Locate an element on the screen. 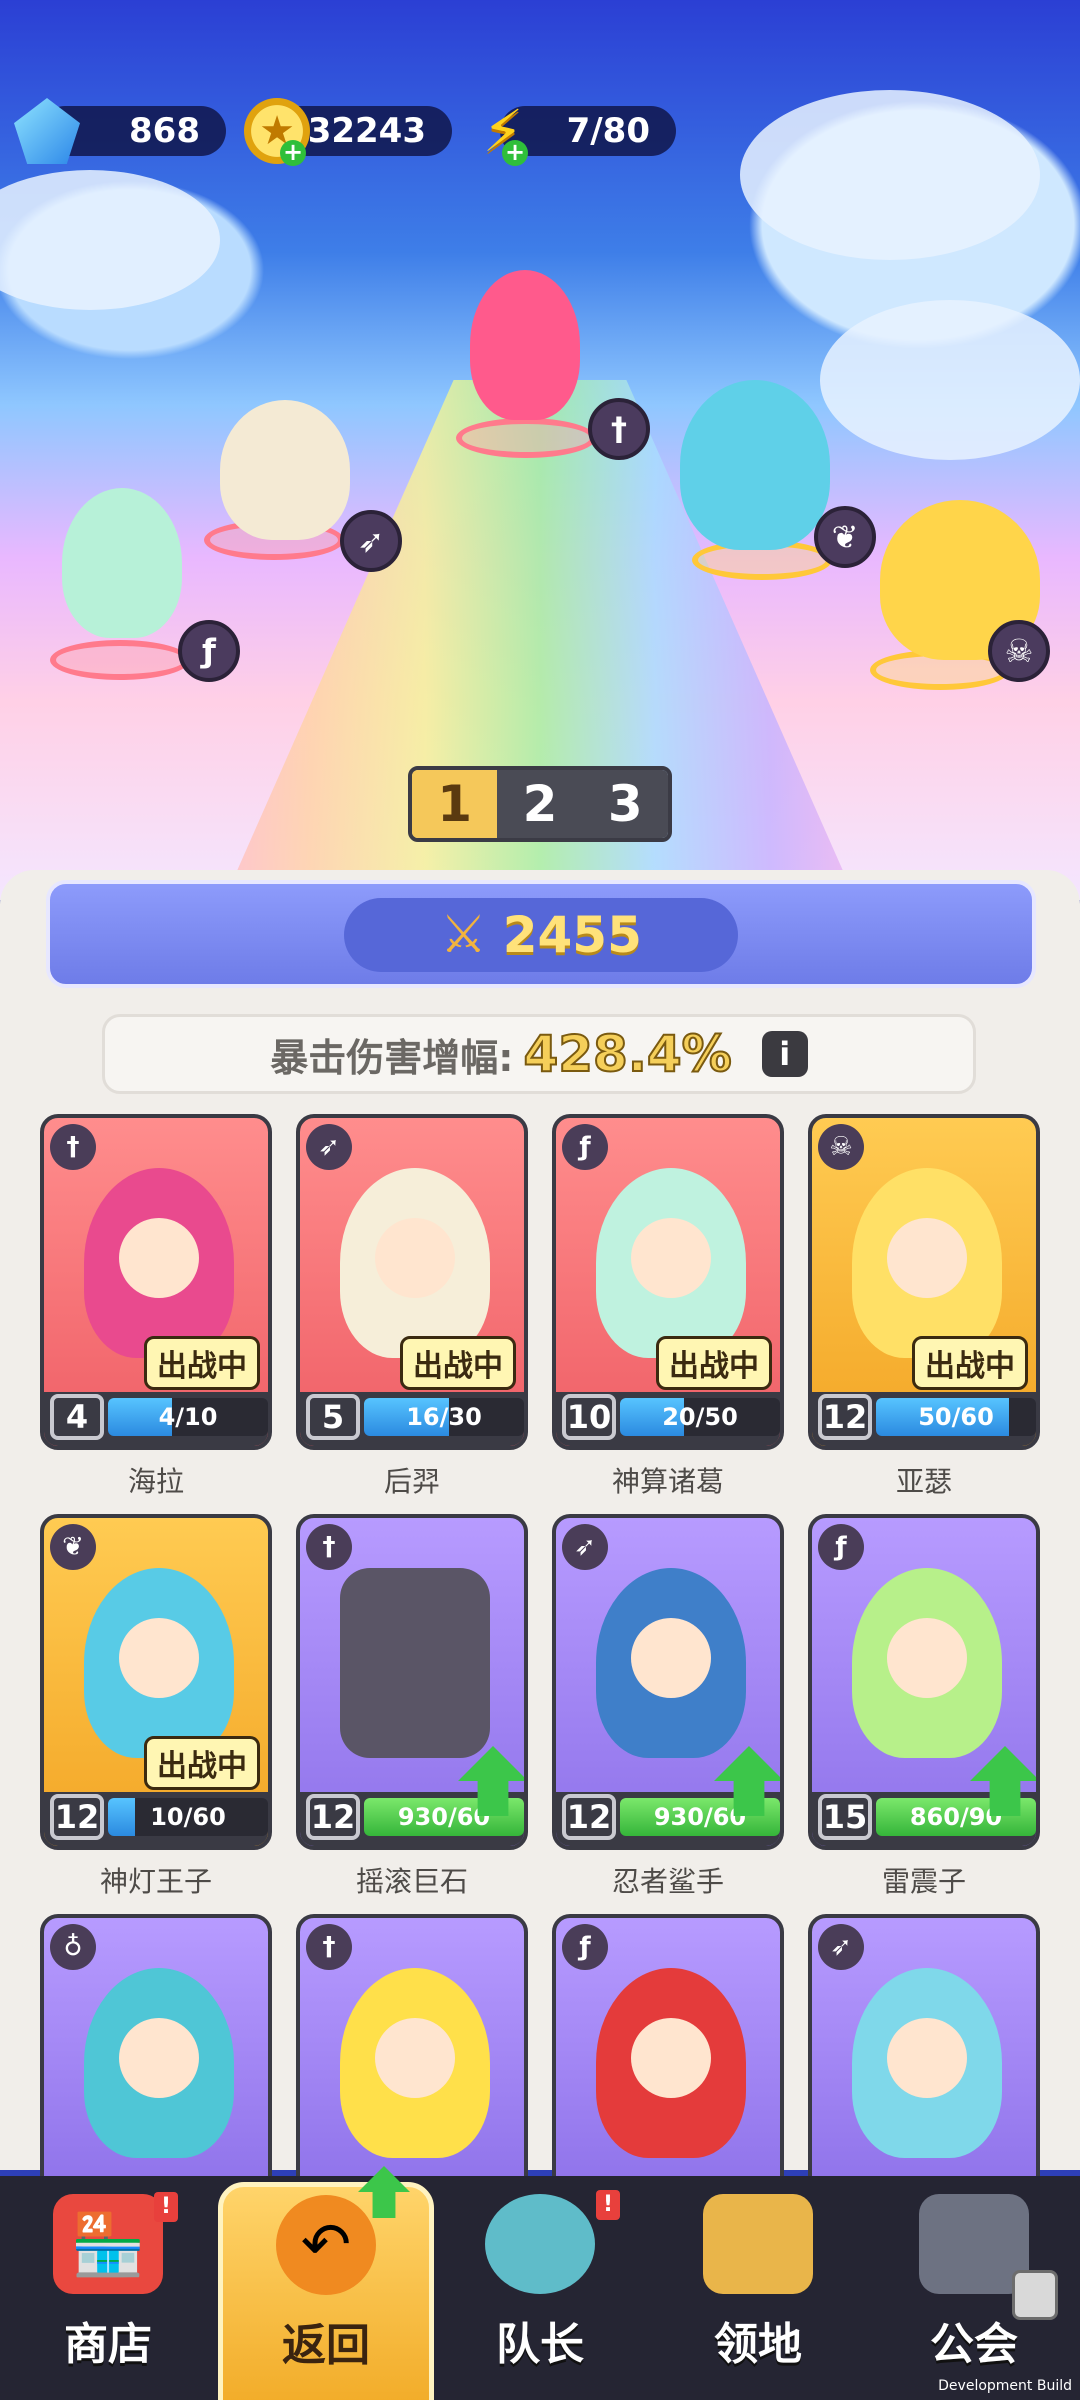 The height and width of the screenshot is (2400, 1080). crit-value: 428.4% is located at coordinates (627, 1054).